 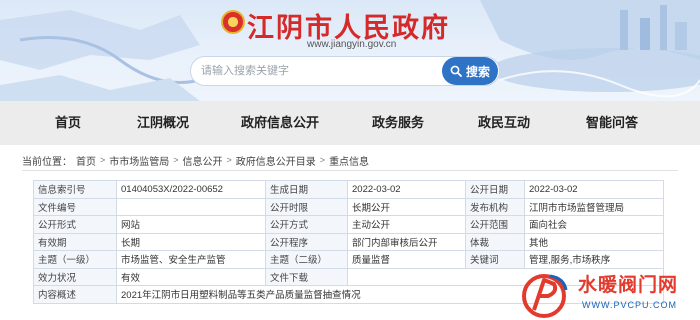 What do you see at coordinates (68, 123) in the screenshot?
I see `nav-home: 首页` at bounding box center [68, 123].